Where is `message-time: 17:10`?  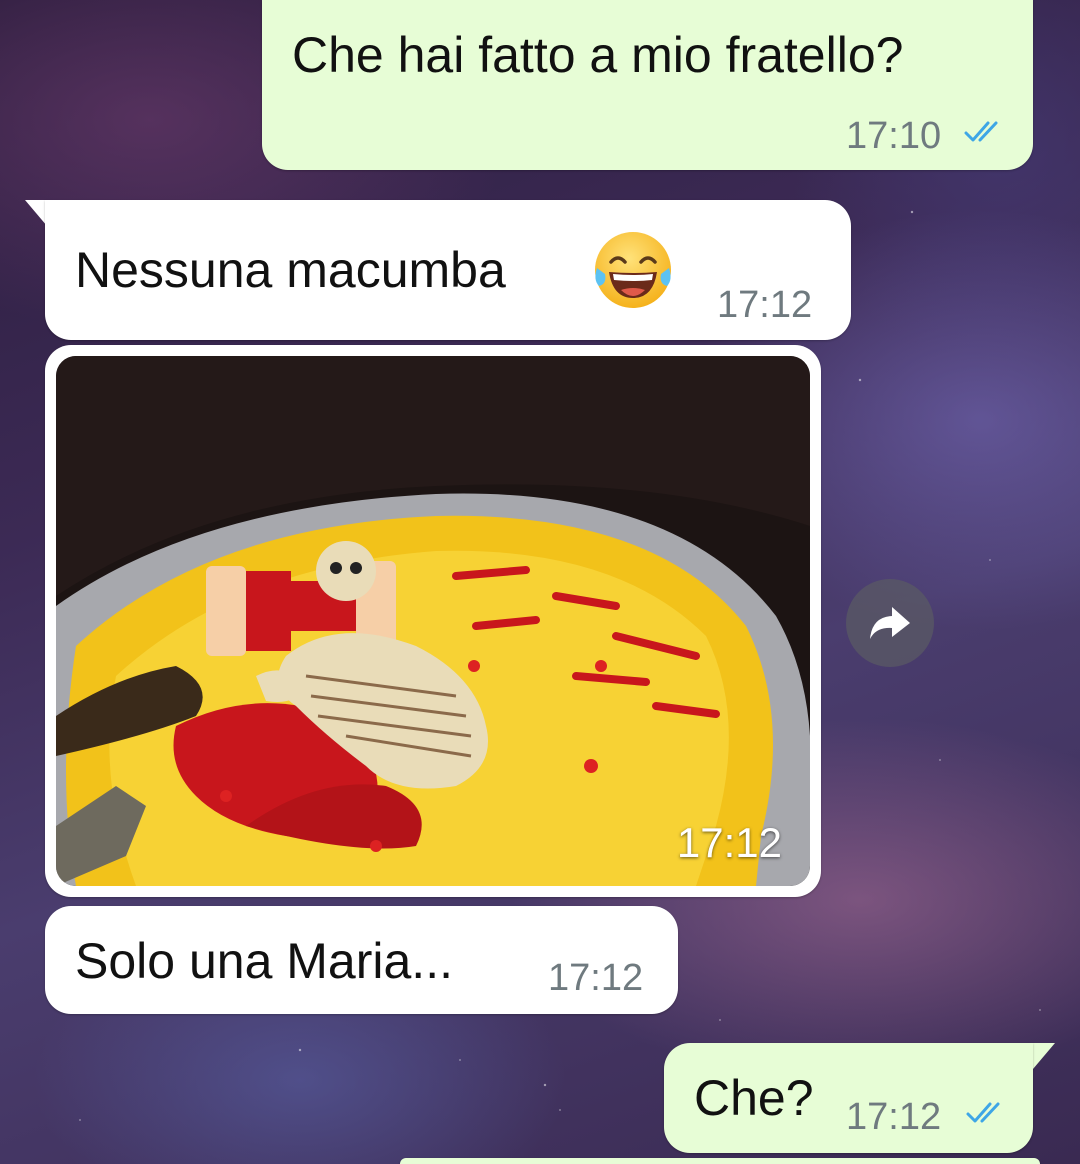 message-time: 17:10 is located at coordinates (894, 136).